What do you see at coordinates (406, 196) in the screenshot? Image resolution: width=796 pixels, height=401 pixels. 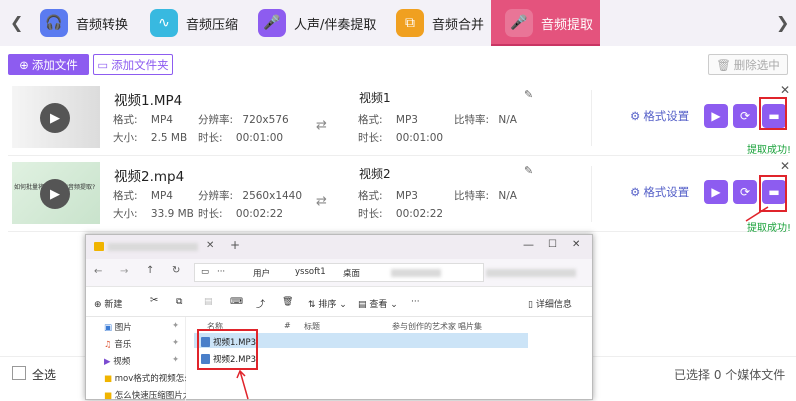 I see `output-format-value: MP3` at bounding box center [406, 196].